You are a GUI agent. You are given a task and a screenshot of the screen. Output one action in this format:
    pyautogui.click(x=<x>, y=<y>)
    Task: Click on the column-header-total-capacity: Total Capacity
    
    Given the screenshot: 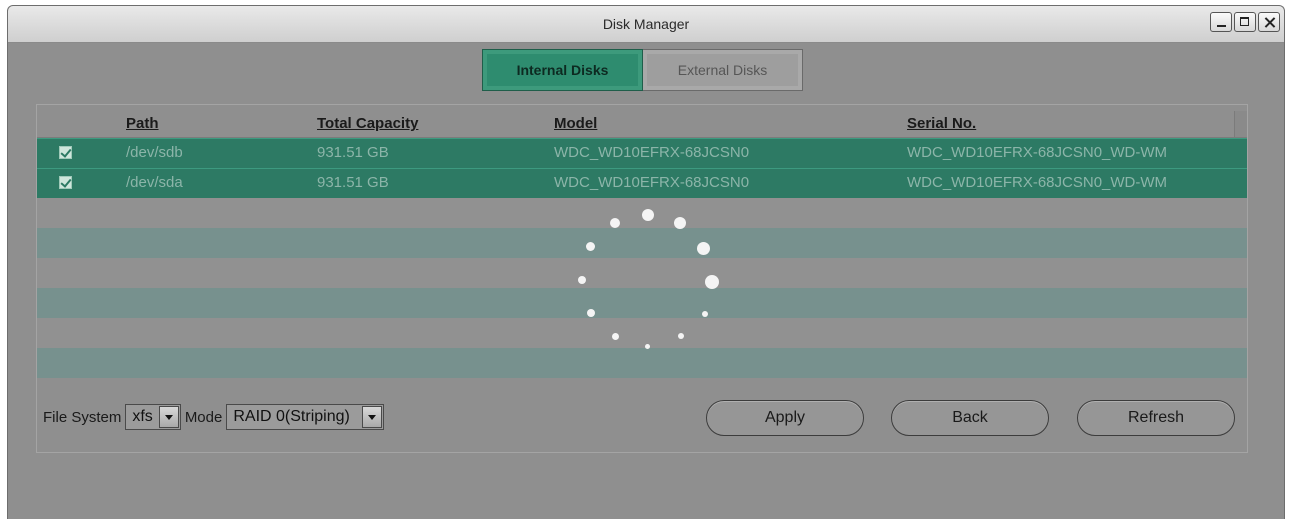 What is the action you would take?
    pyautogui.click(x=367, y=123)
    